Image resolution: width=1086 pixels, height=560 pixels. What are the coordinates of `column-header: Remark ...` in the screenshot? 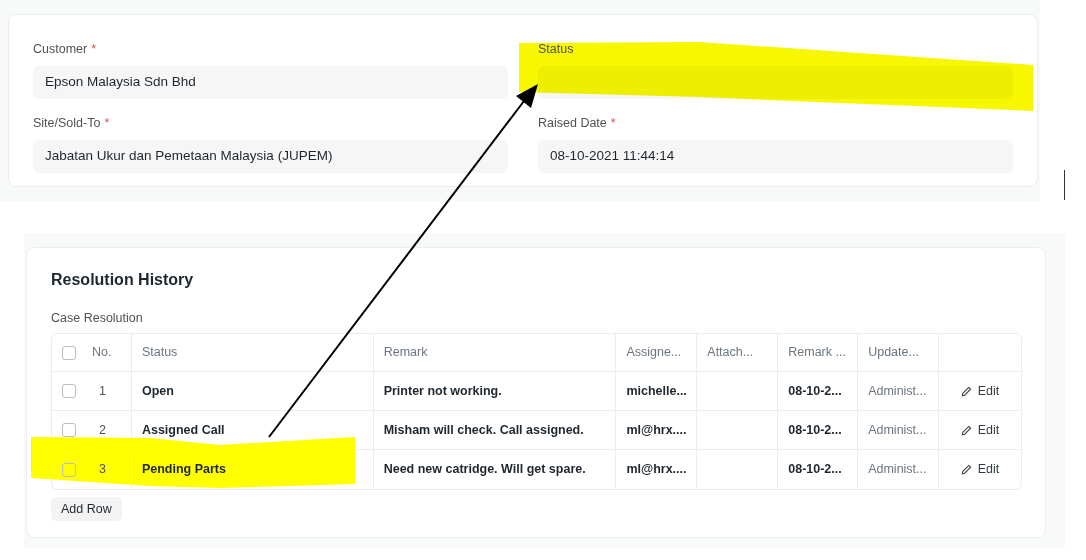 It's located at (817, 353).